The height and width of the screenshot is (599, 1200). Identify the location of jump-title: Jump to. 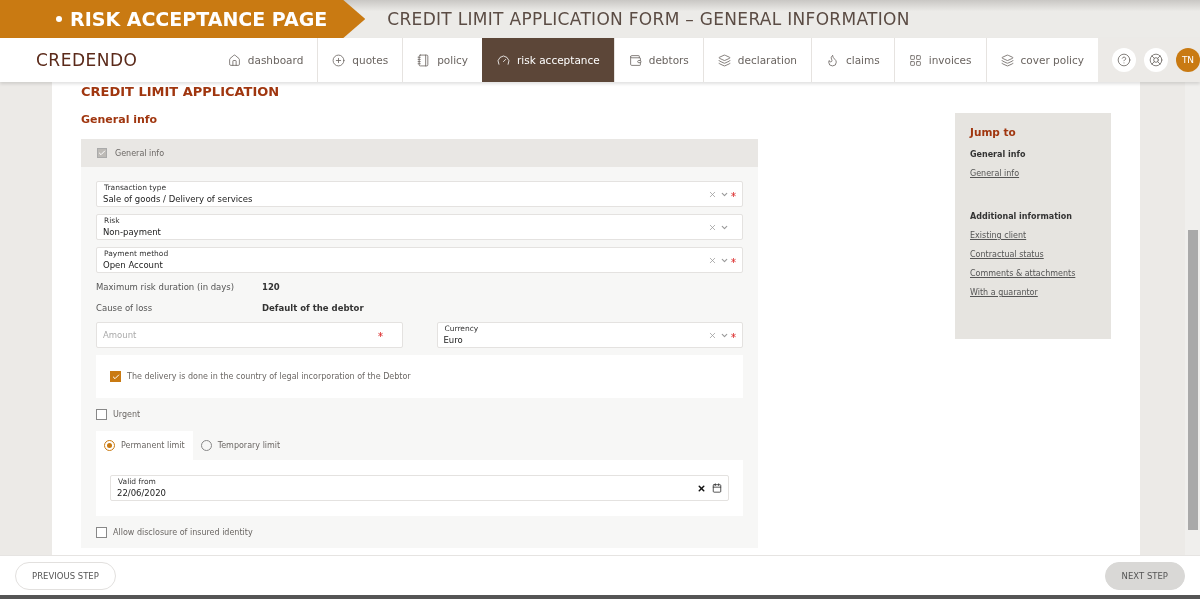
(993, 132).